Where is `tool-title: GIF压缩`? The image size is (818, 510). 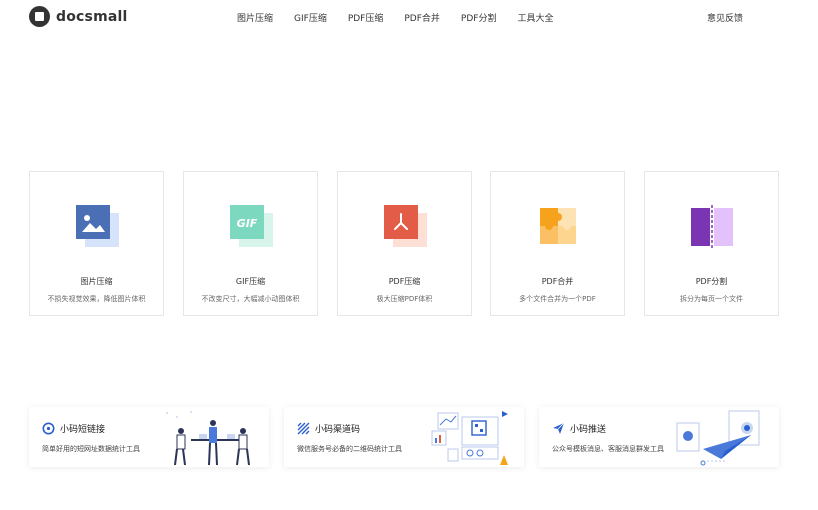
tool-title: GIF压缩 is located at coordinates (250, 281).